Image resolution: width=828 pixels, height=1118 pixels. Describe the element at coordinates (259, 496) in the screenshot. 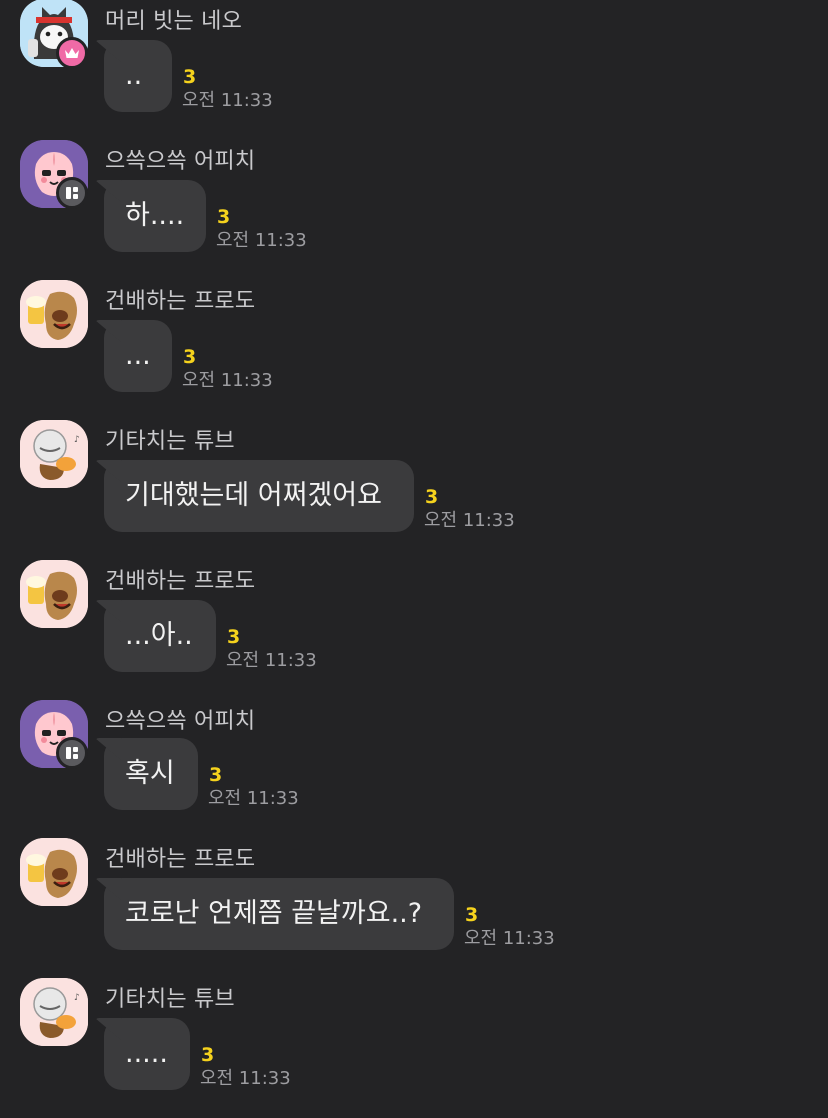

I see `message-bubble: 기대했는데 어쩌겠어요` at that location.